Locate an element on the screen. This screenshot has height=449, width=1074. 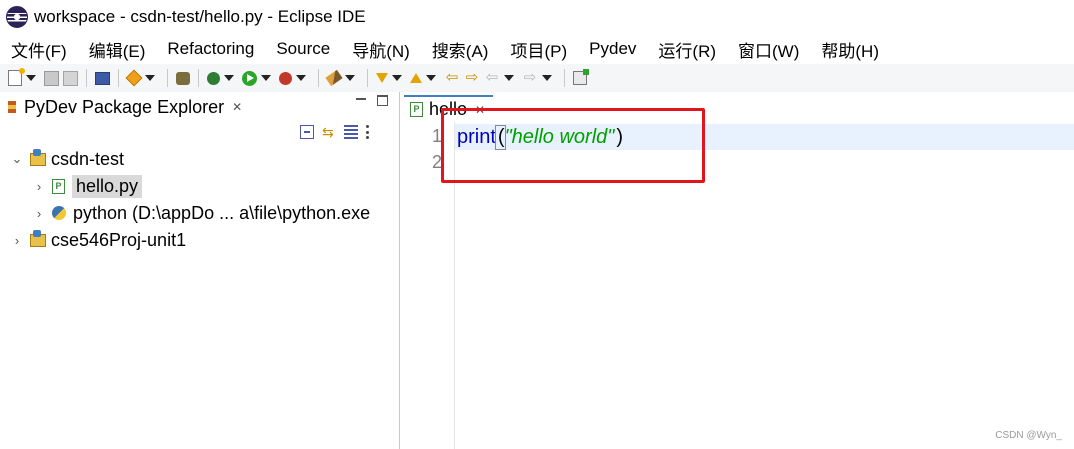
save-icon is located at coordinates (51, 78).